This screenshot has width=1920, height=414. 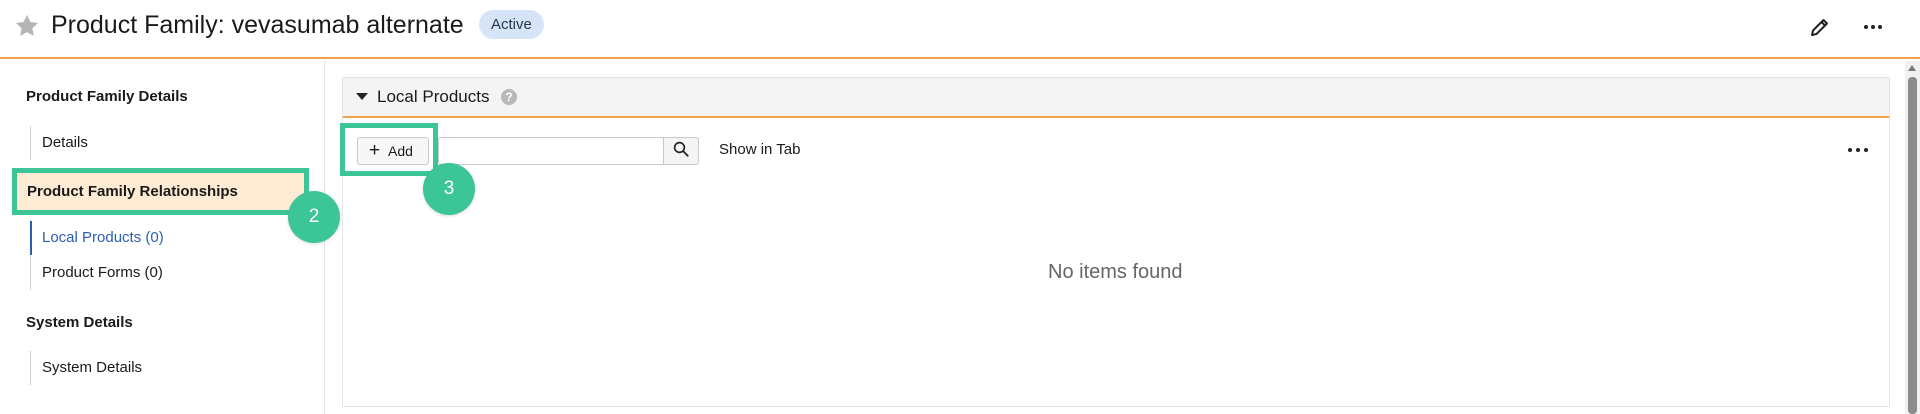 I want to click on nav-item-local-products: Local Products (0), so click(x=160, y=238).